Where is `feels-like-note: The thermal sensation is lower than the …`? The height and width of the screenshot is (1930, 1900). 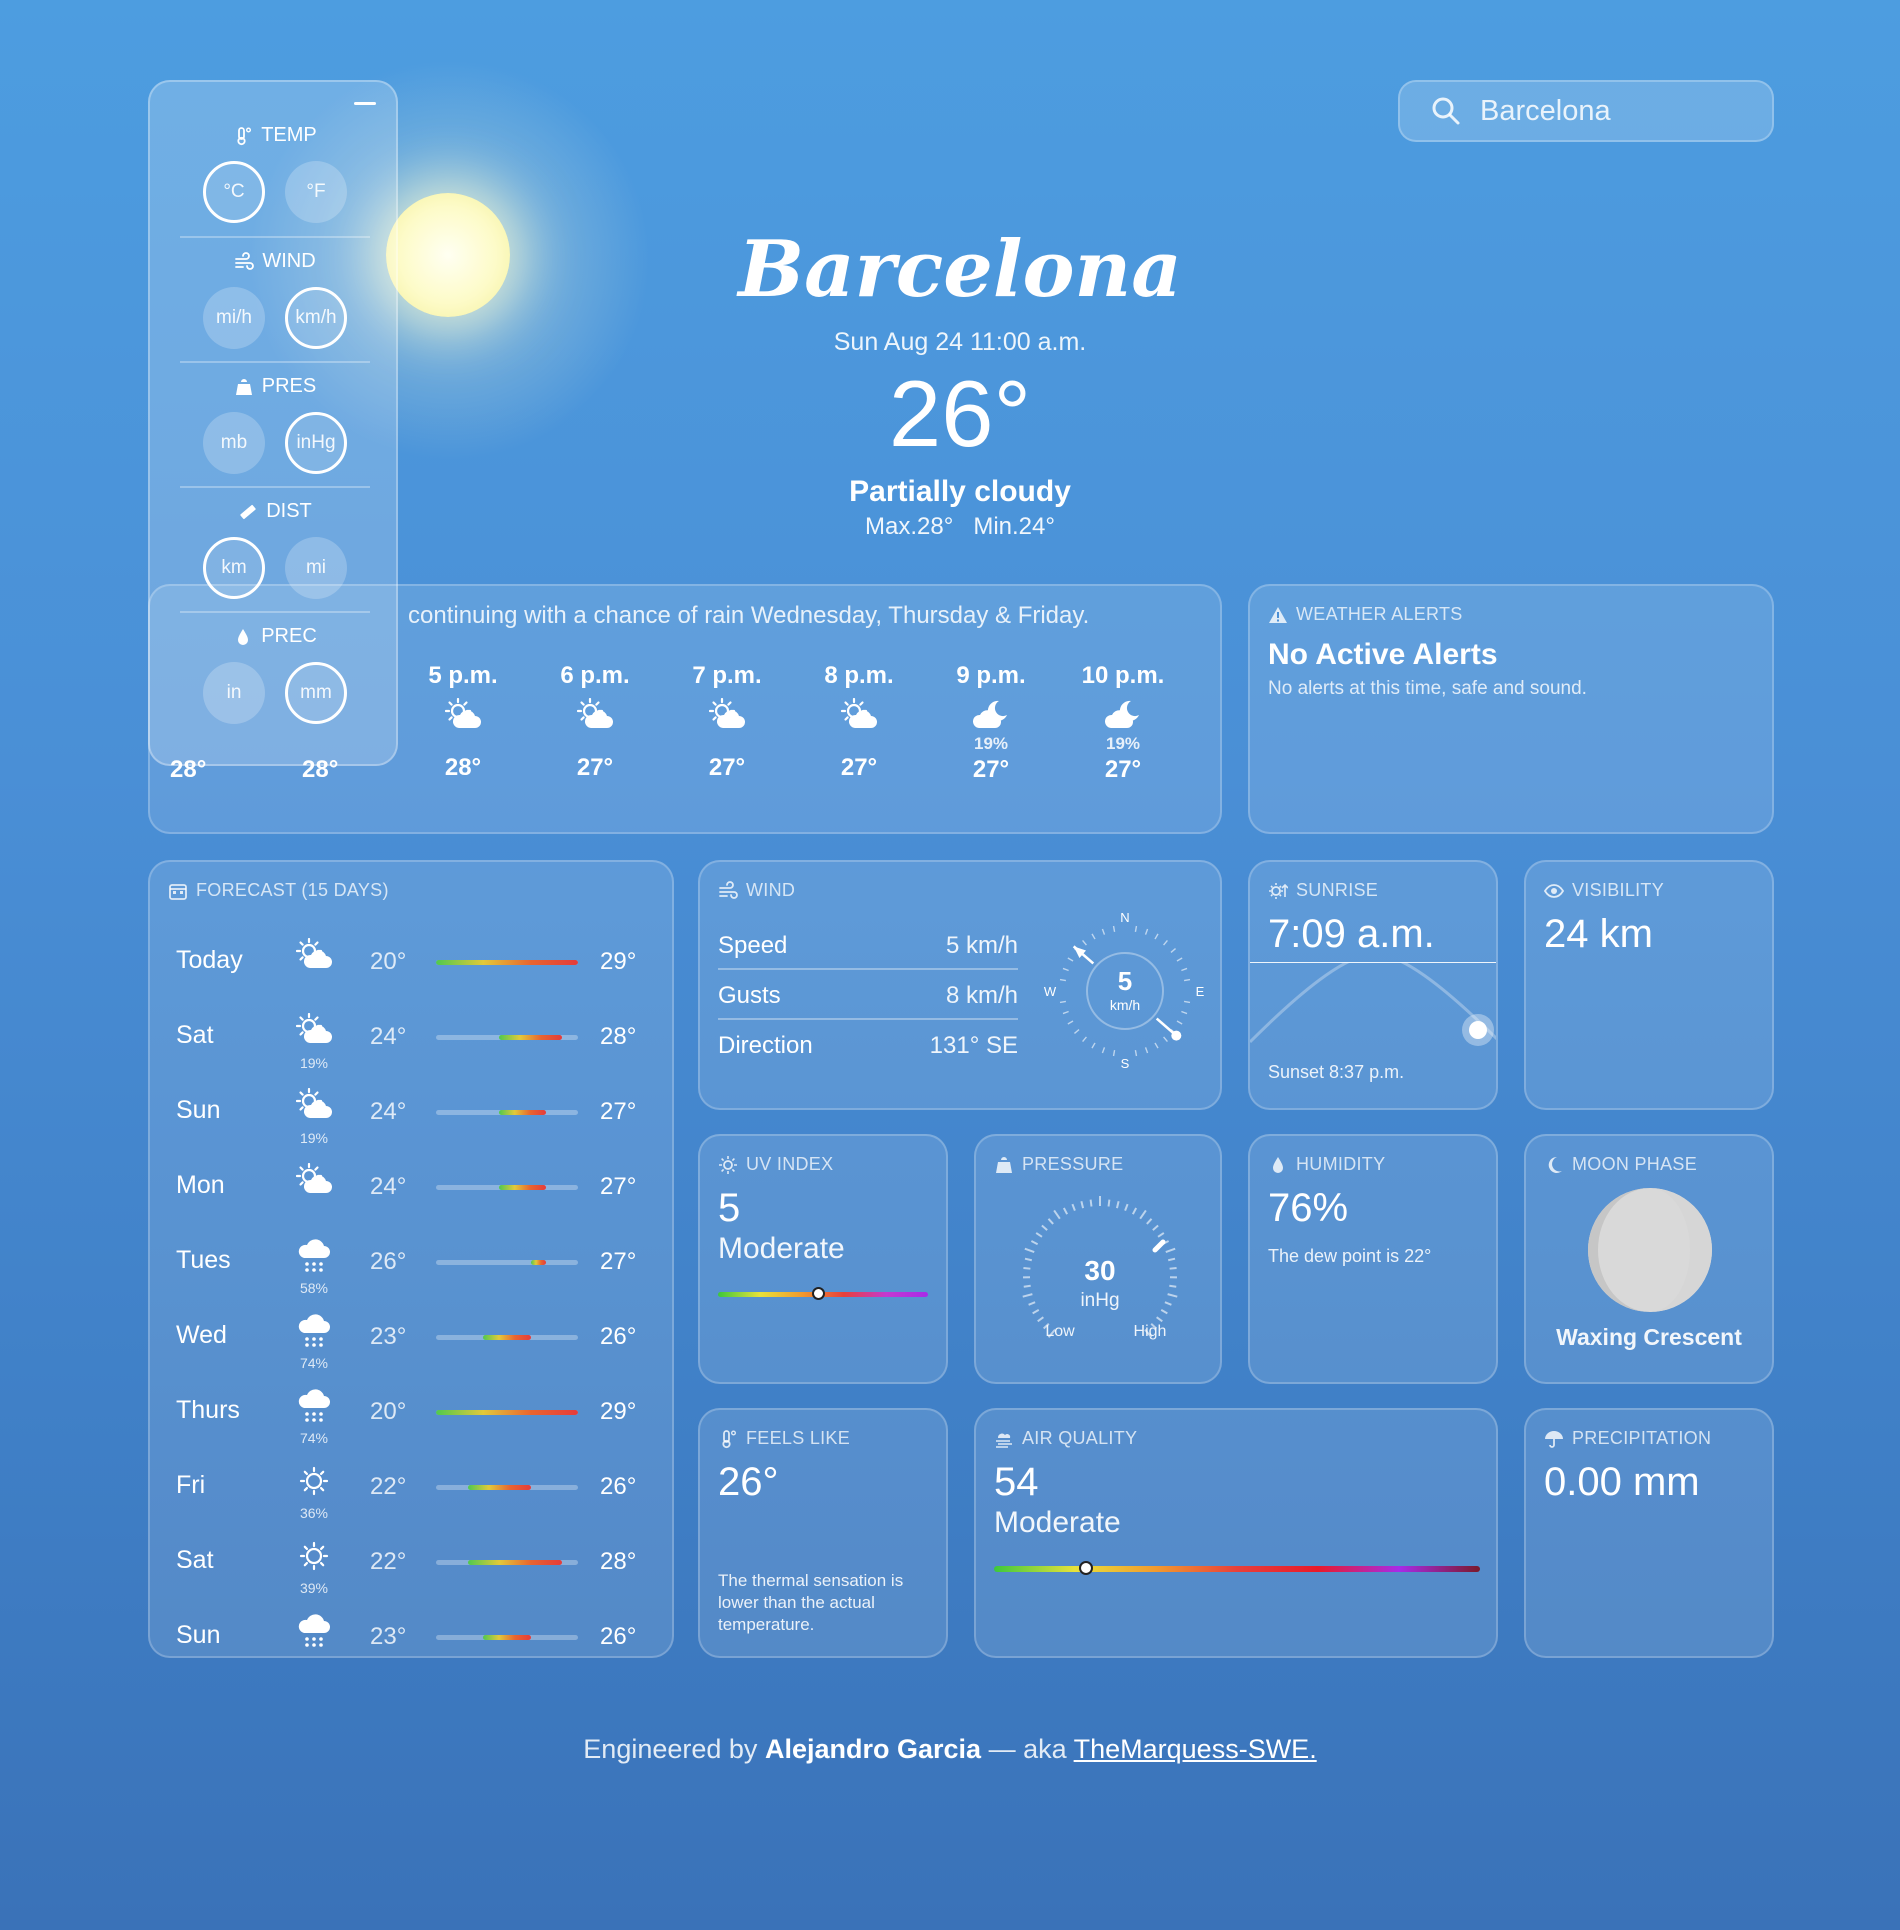
feels-like-note: The thermal sensation is lower than the … is located at coordinates (811, 1602).